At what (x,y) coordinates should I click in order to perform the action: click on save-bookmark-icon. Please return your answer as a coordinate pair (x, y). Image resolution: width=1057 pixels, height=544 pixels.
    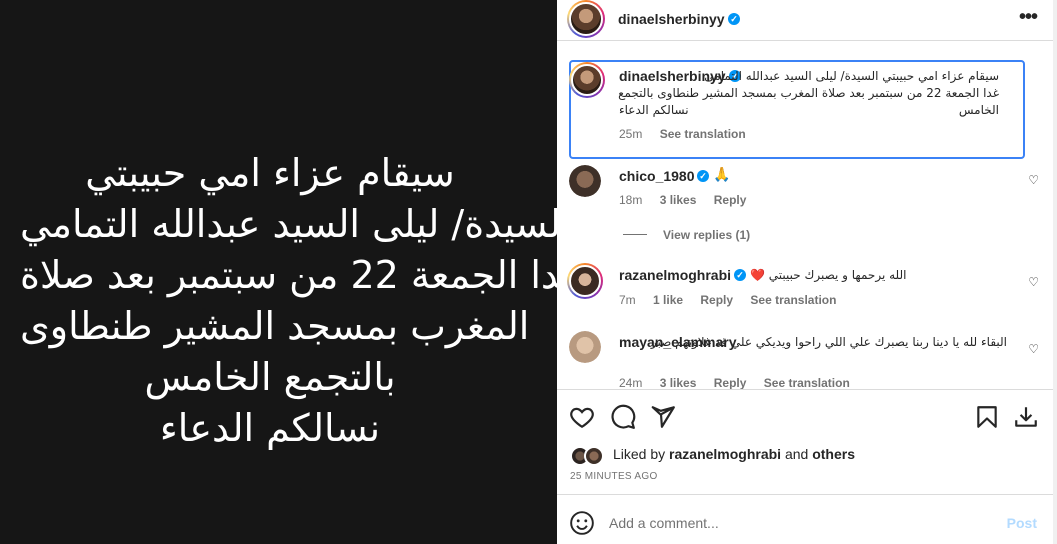
    Looking at the image, I should click on (987, 417).